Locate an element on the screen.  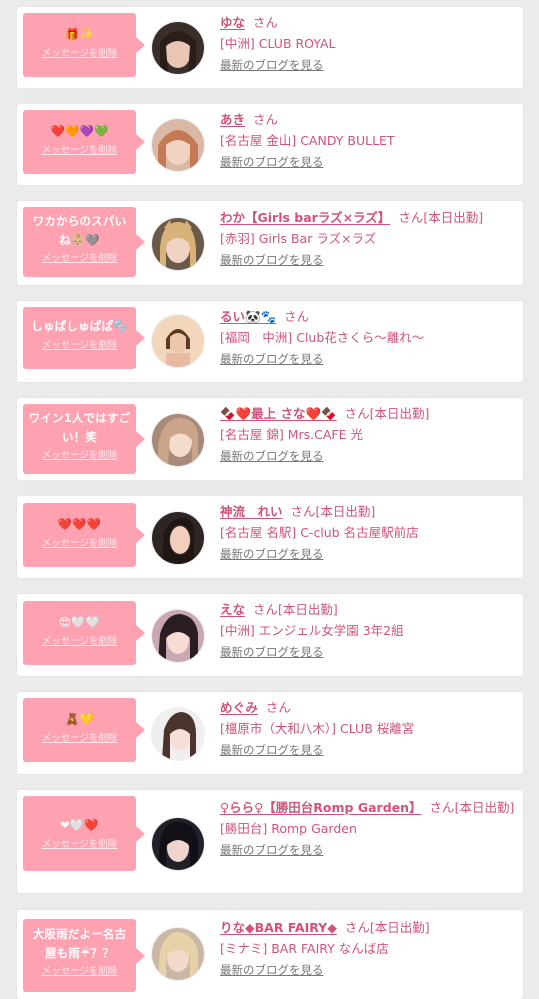
shop-name: [名古屋 金山] CANDY BULLET is located at coordinates (307, 140).